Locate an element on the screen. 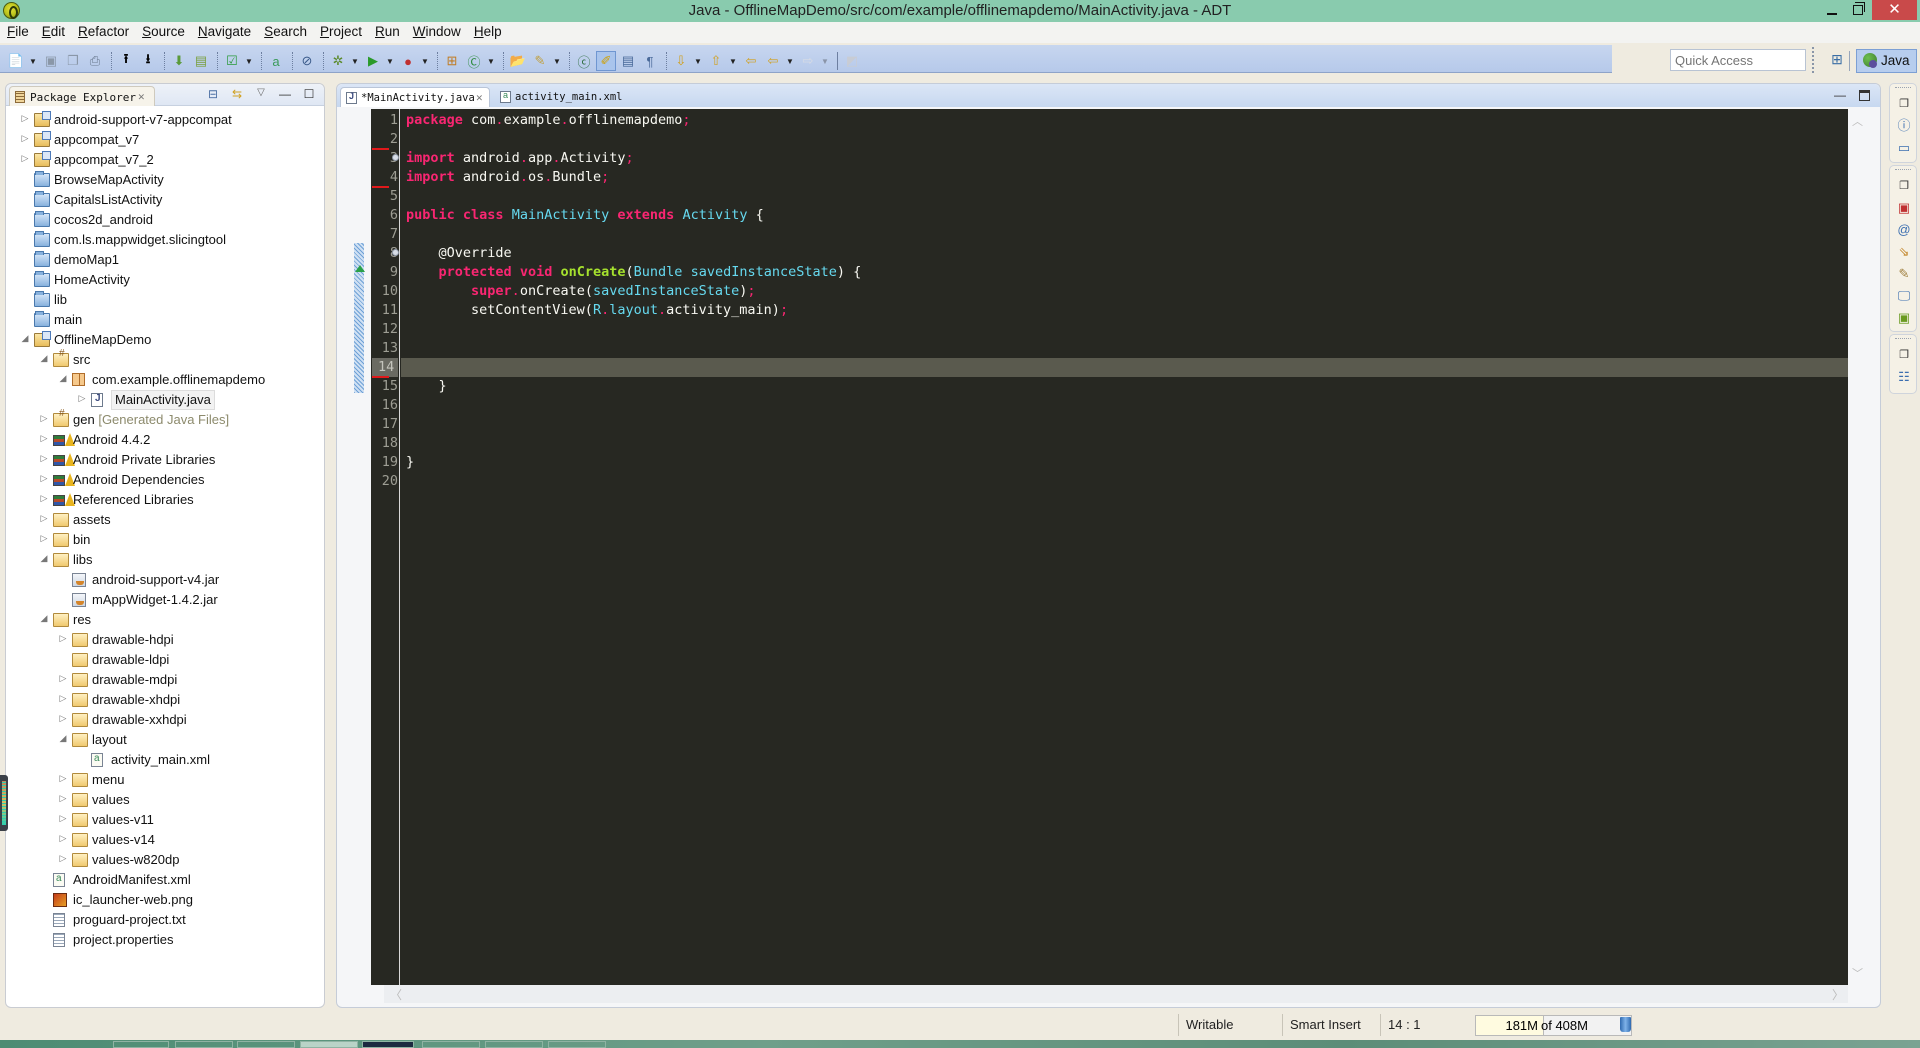 The image size is (1920, 1048). tree-item: cocos2d_android is located at coordinates (165, 220).